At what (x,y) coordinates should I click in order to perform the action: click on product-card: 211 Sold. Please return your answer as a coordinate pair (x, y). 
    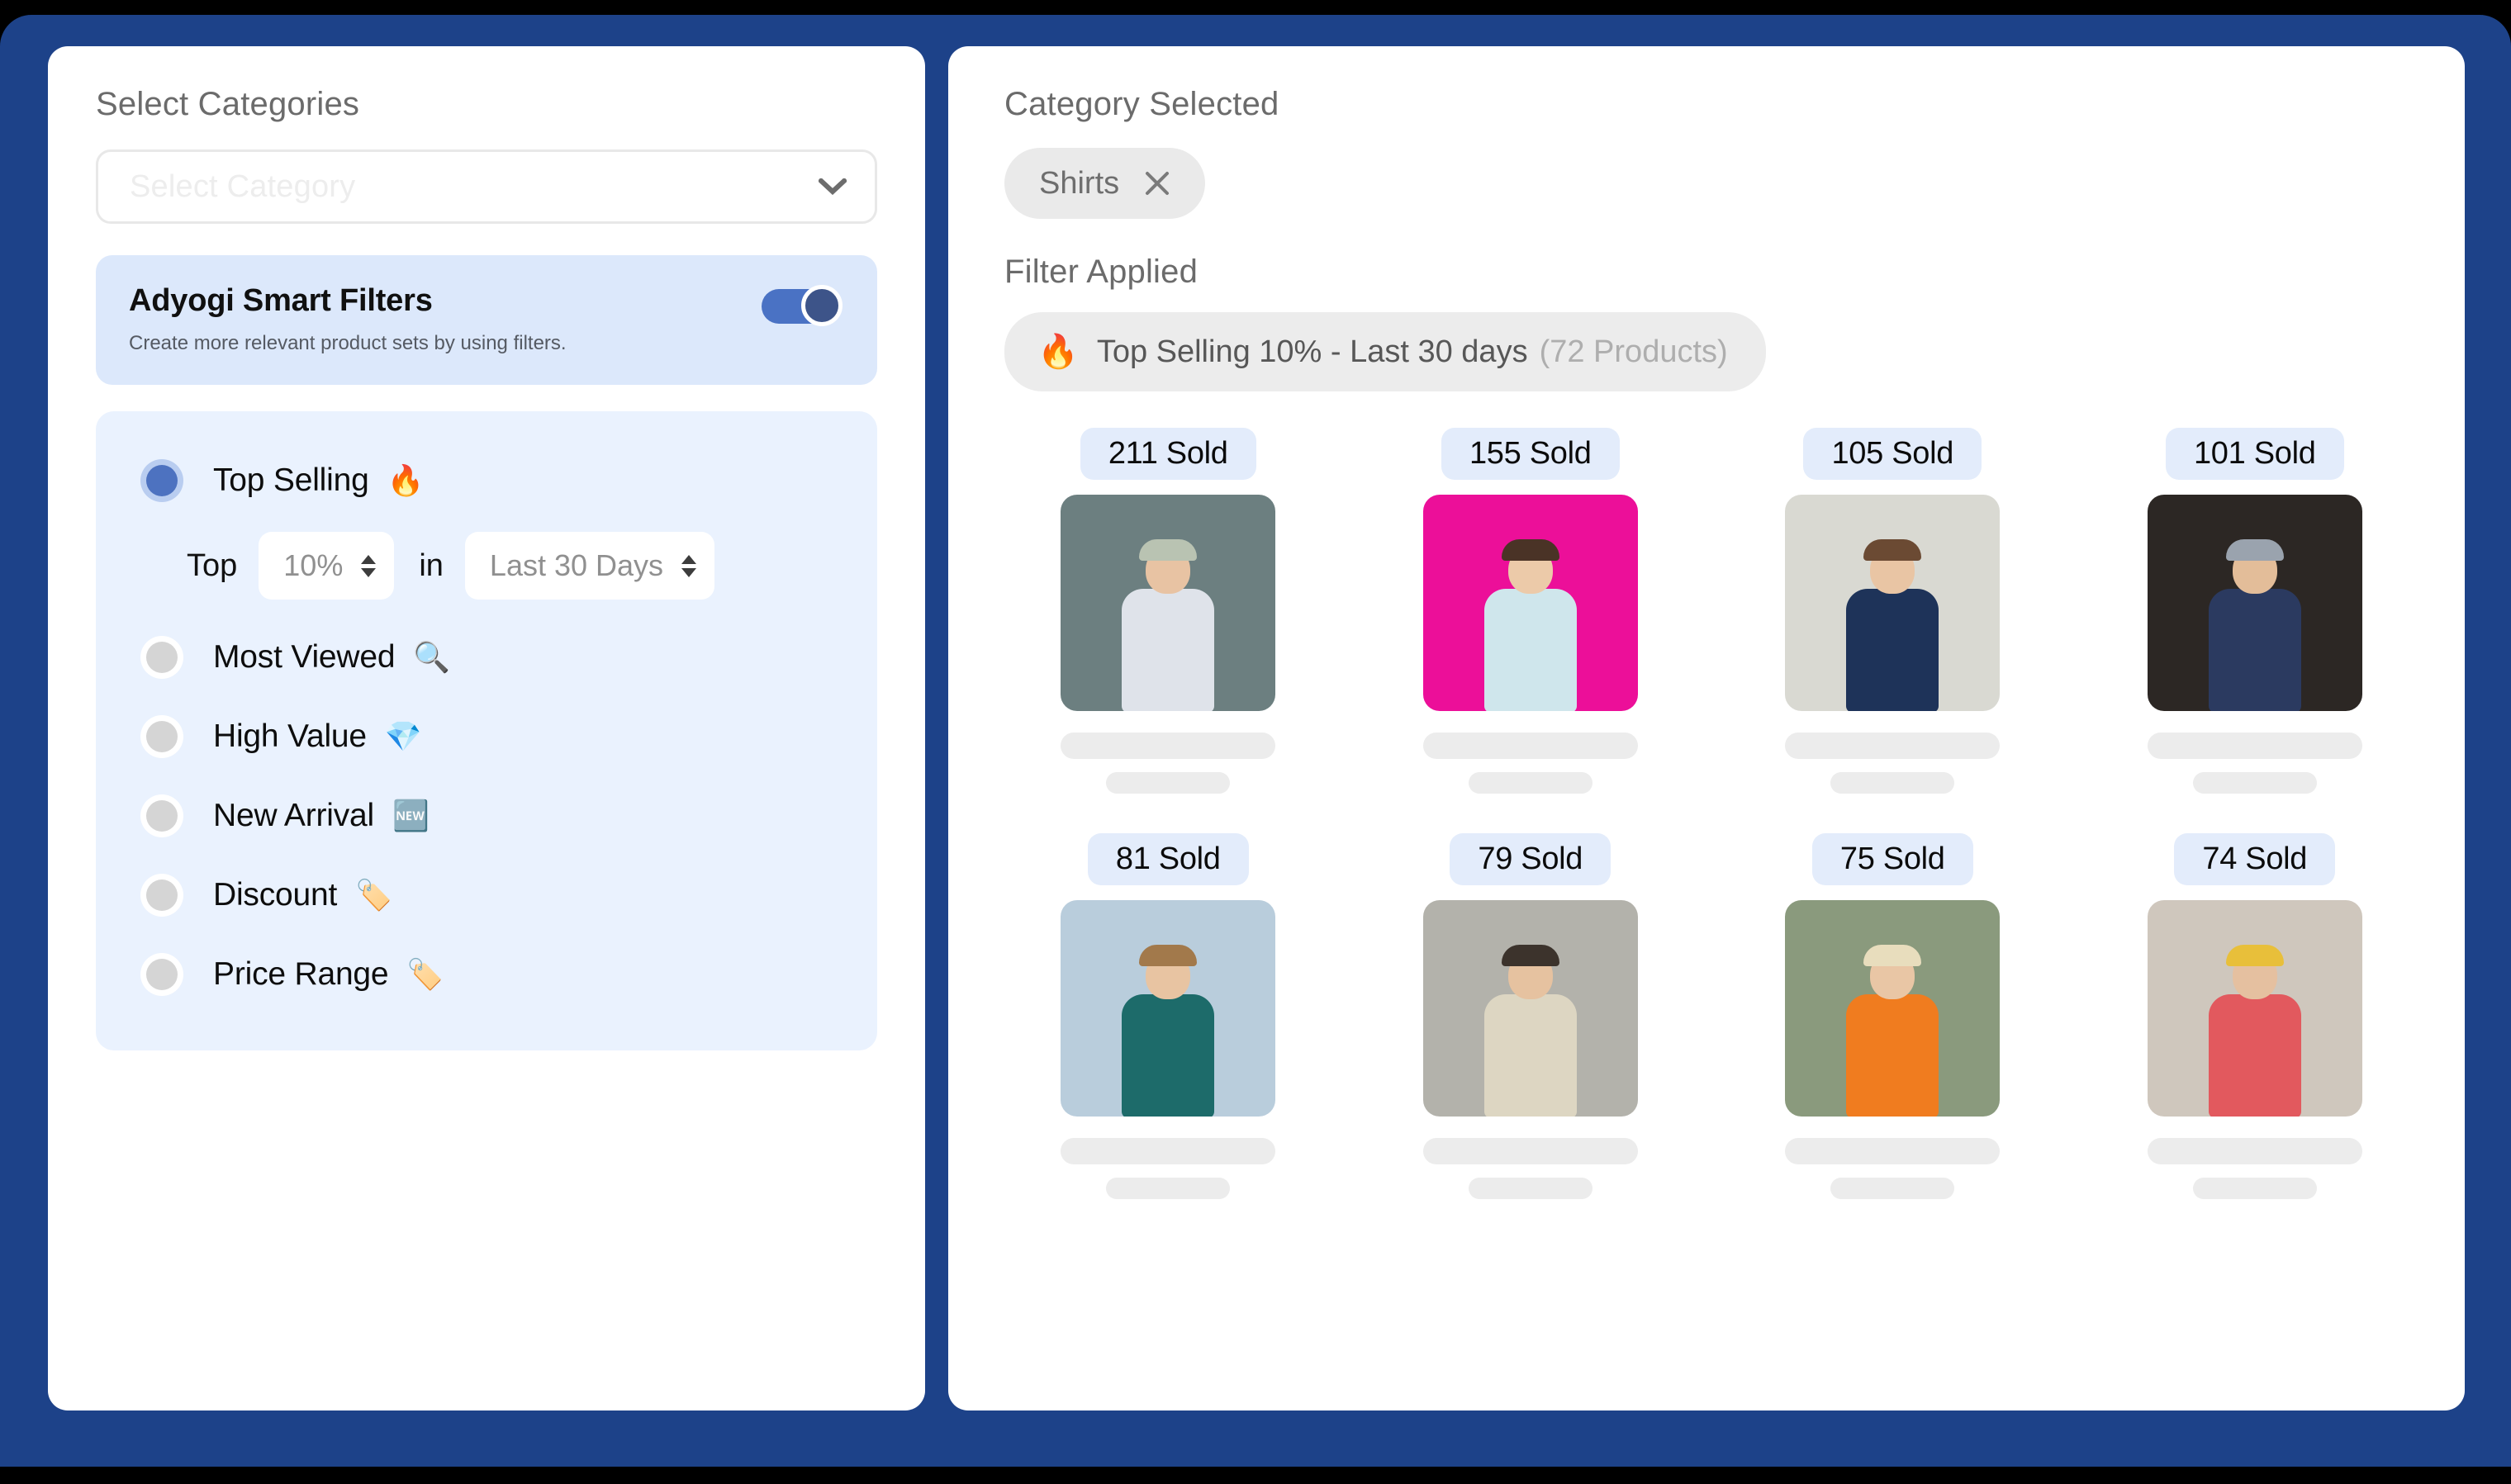
    Looking at the image, I should click on (1168, 611).